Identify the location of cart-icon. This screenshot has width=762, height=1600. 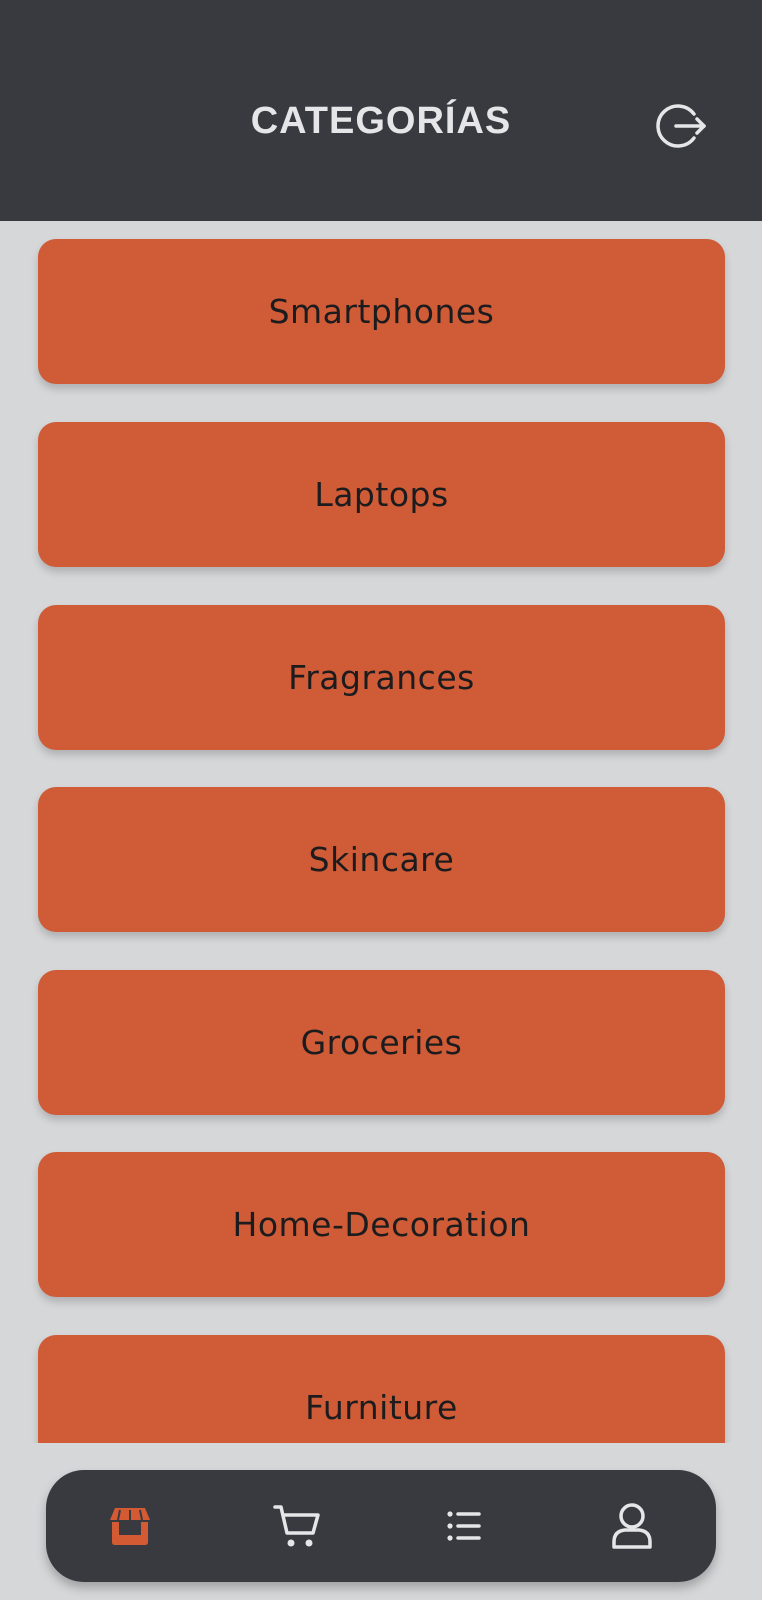
(296, 1526).